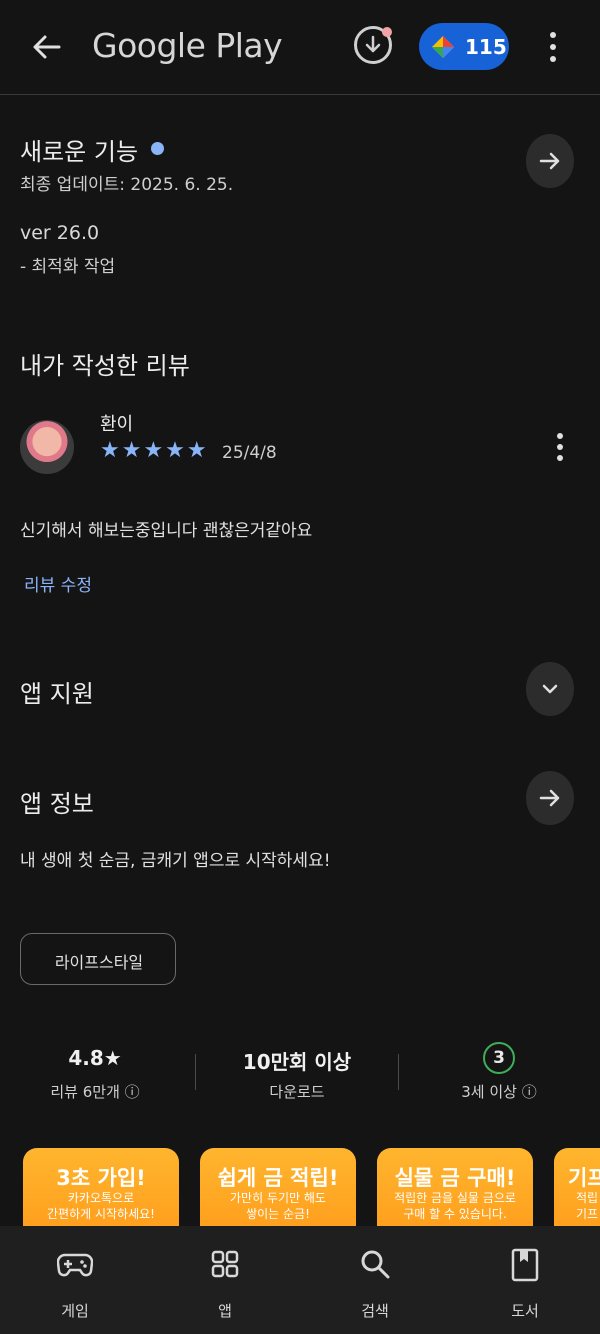  What do you see at coordinates (68, 267) in the screenshot?
I see `update-note: - 최적화 작업` at bounding box center [68, 267].